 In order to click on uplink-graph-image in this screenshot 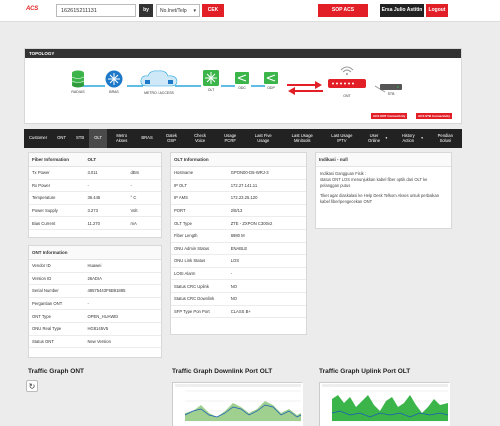, I will do `click(385, 404)`.